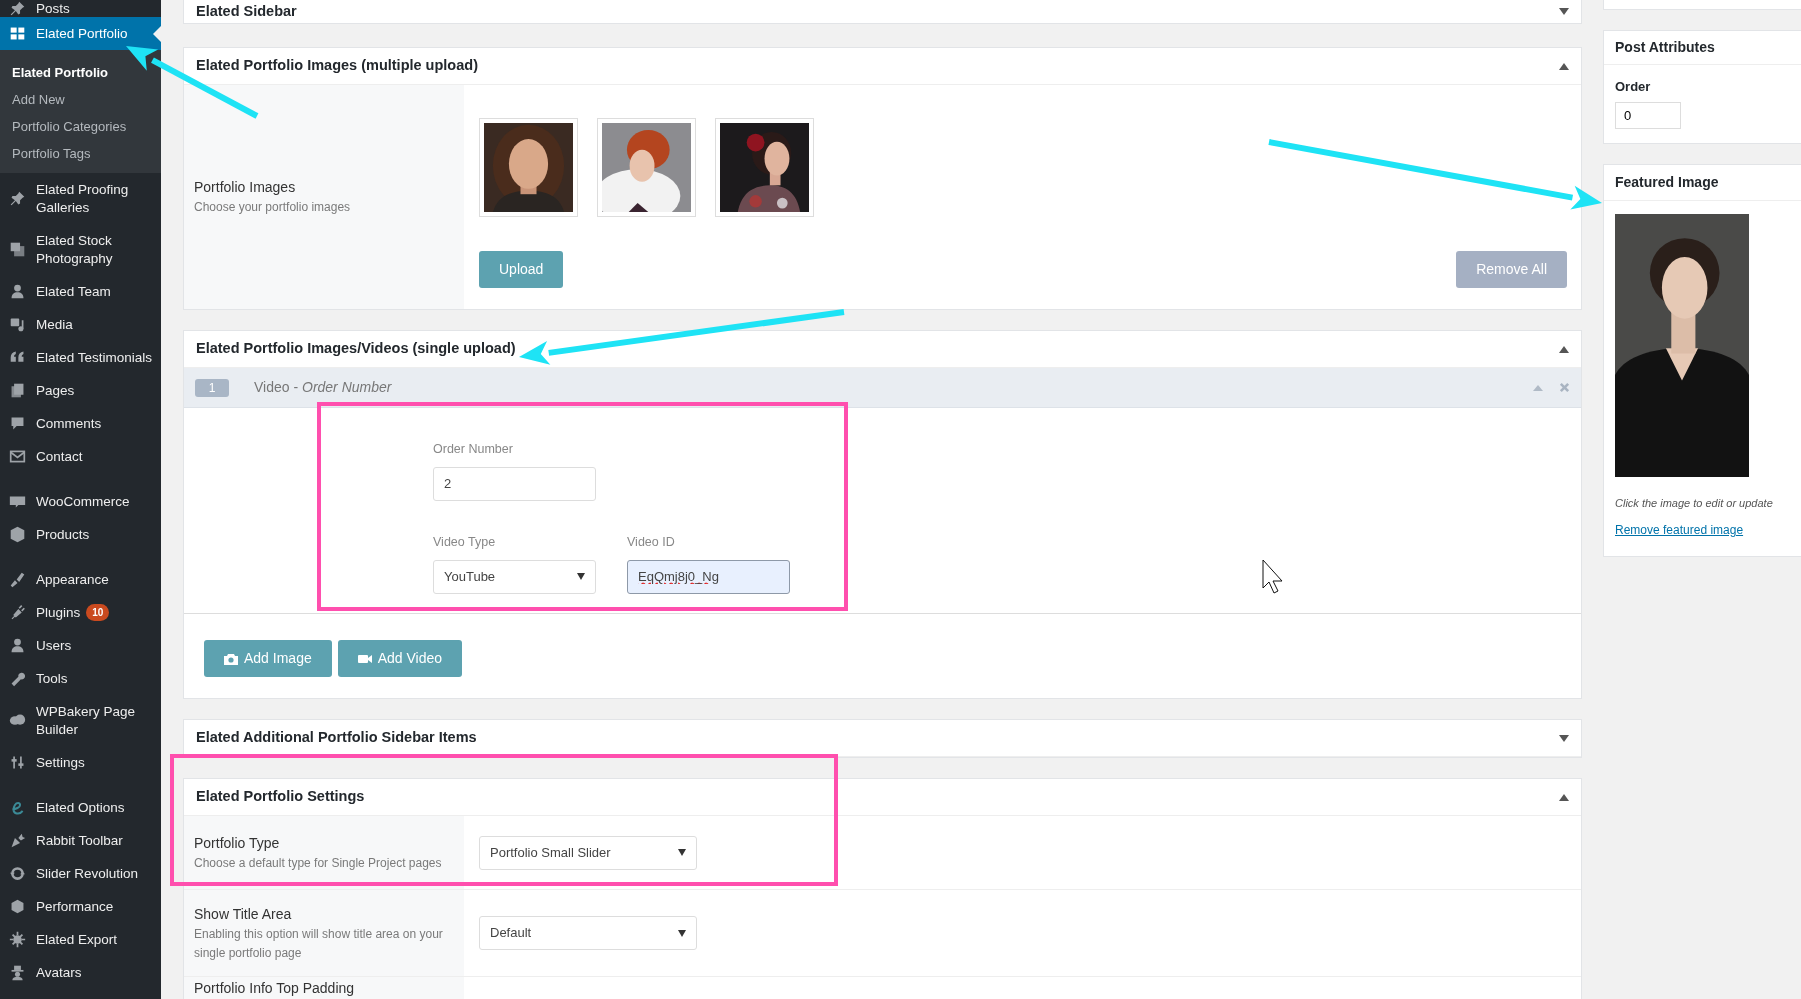 This screenshot has height=999, width=1801. Describe the element at coordinates (465, 542) in the screenshot. I see `field-label: Video Type` at that location.